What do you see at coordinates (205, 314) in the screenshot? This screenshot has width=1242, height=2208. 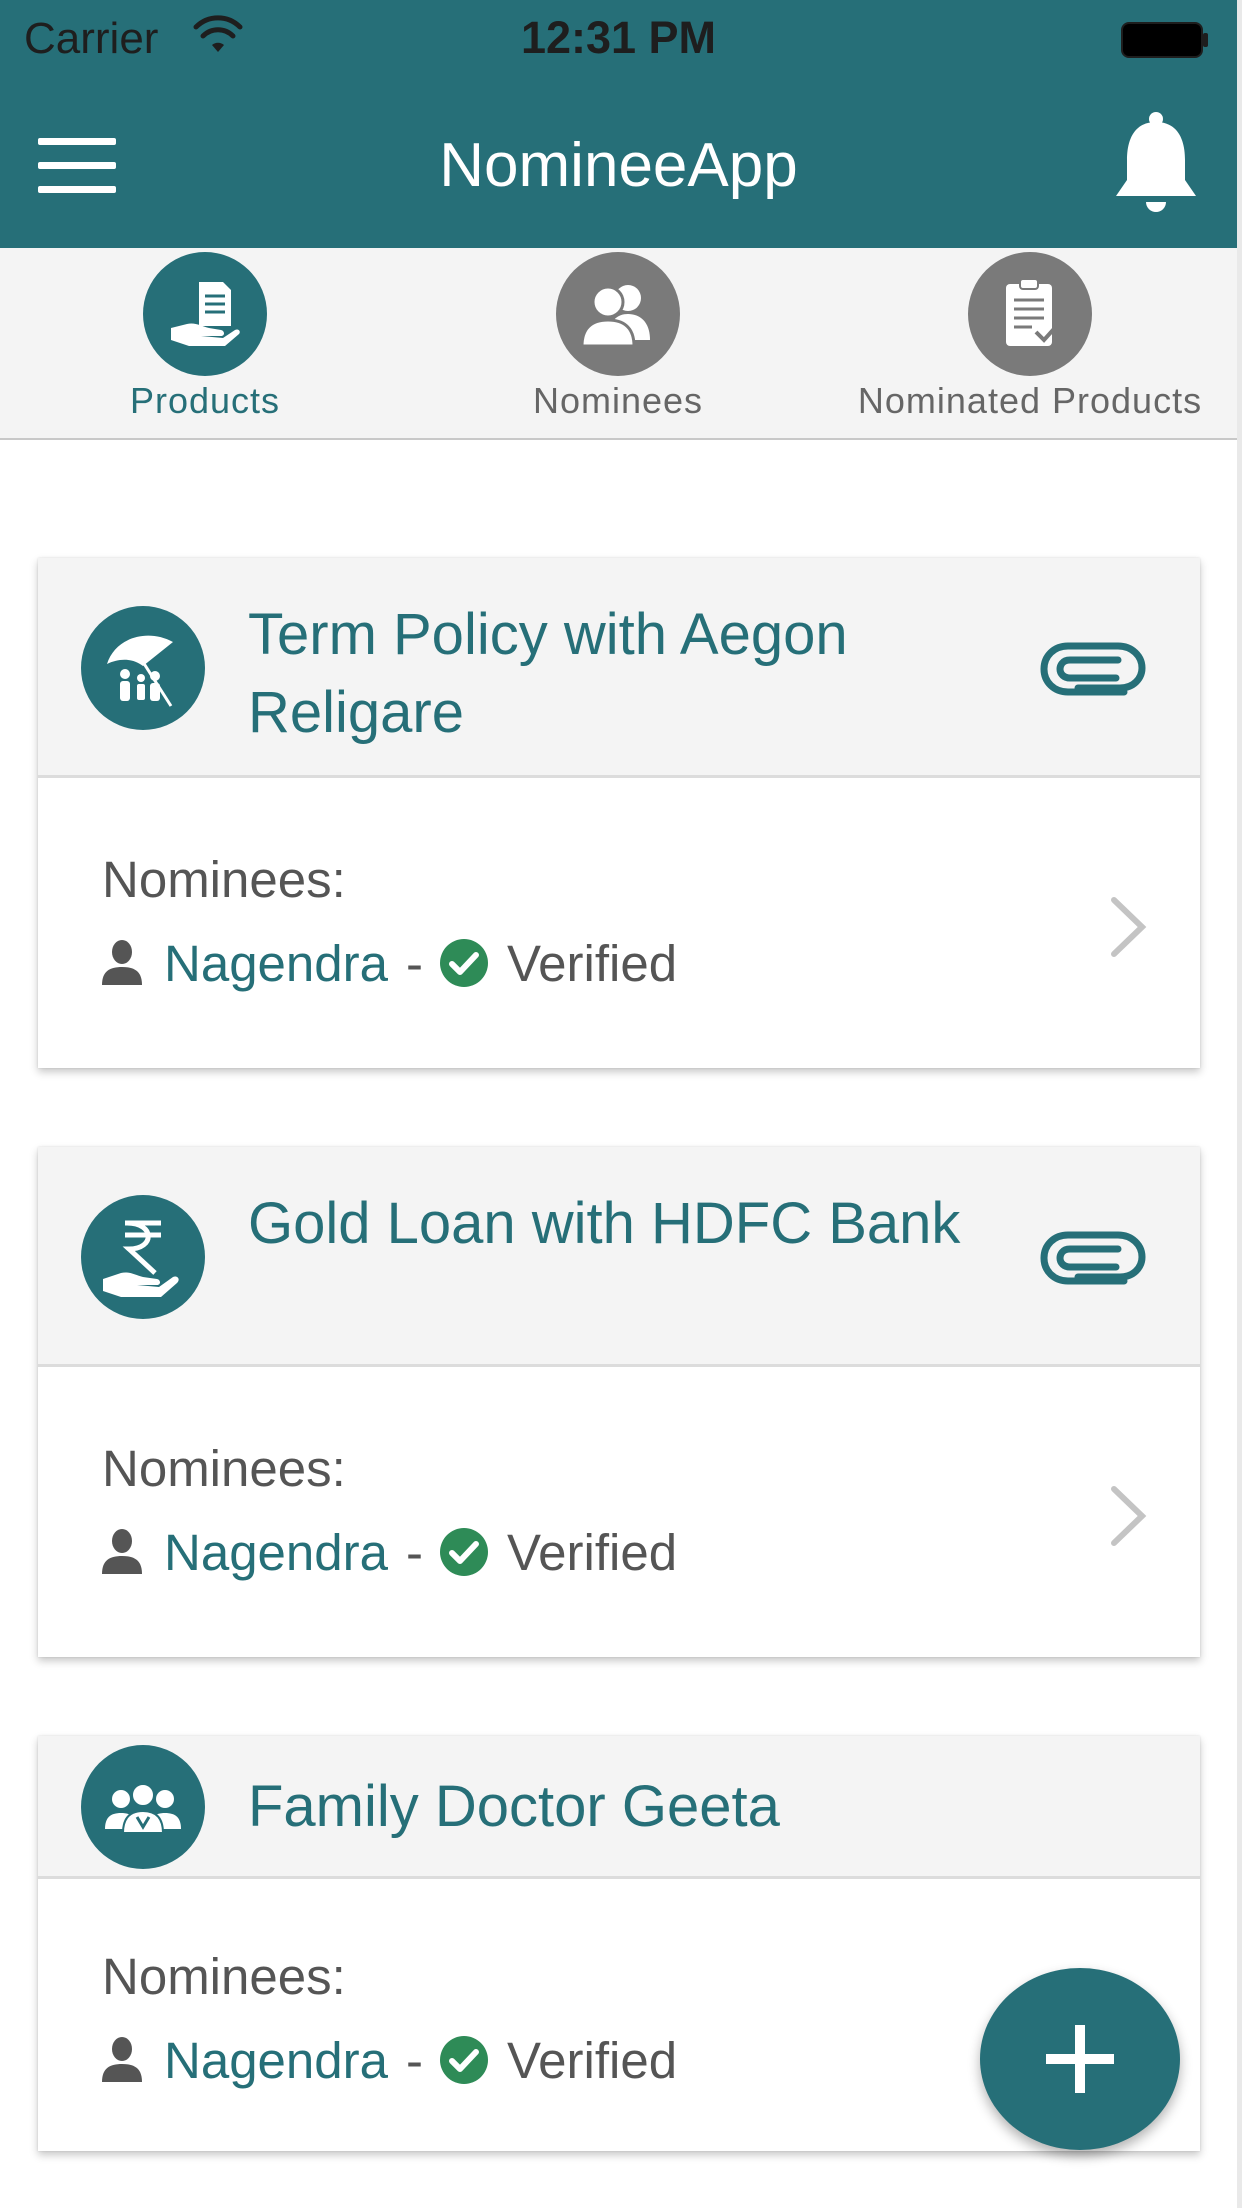 I see `hand-document-icon` at bounding box center [205, 314].